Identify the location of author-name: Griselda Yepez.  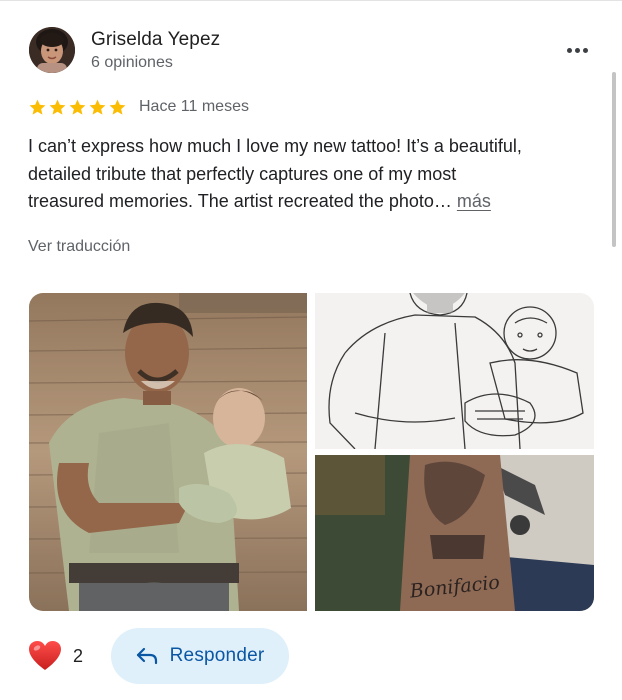
(155, 40).